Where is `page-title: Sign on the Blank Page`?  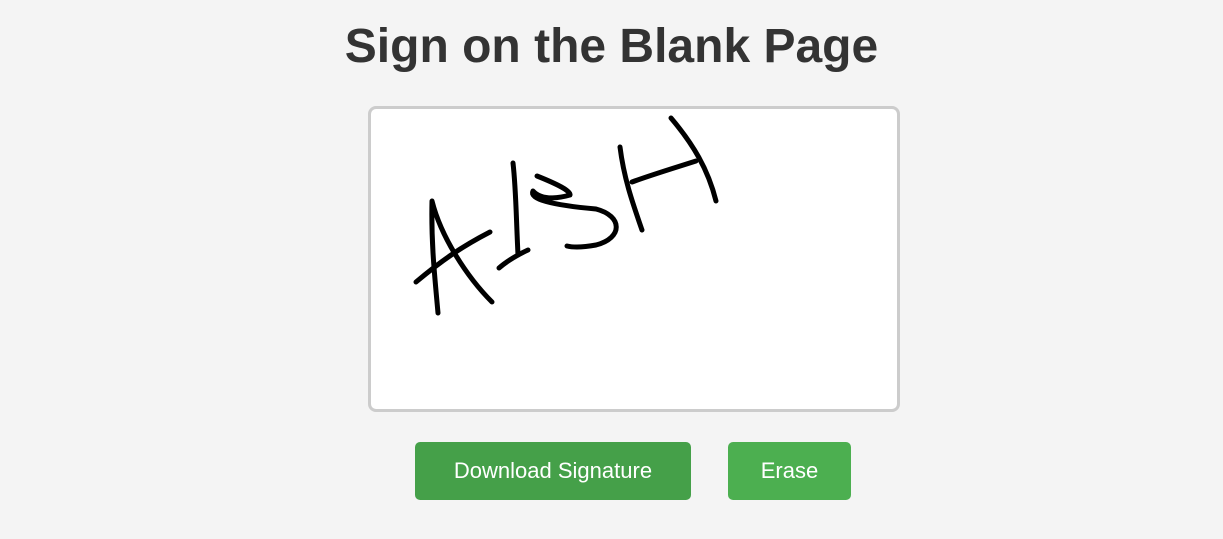
page-title: Sign on the Blank Page is located at coordinates (611, 46).